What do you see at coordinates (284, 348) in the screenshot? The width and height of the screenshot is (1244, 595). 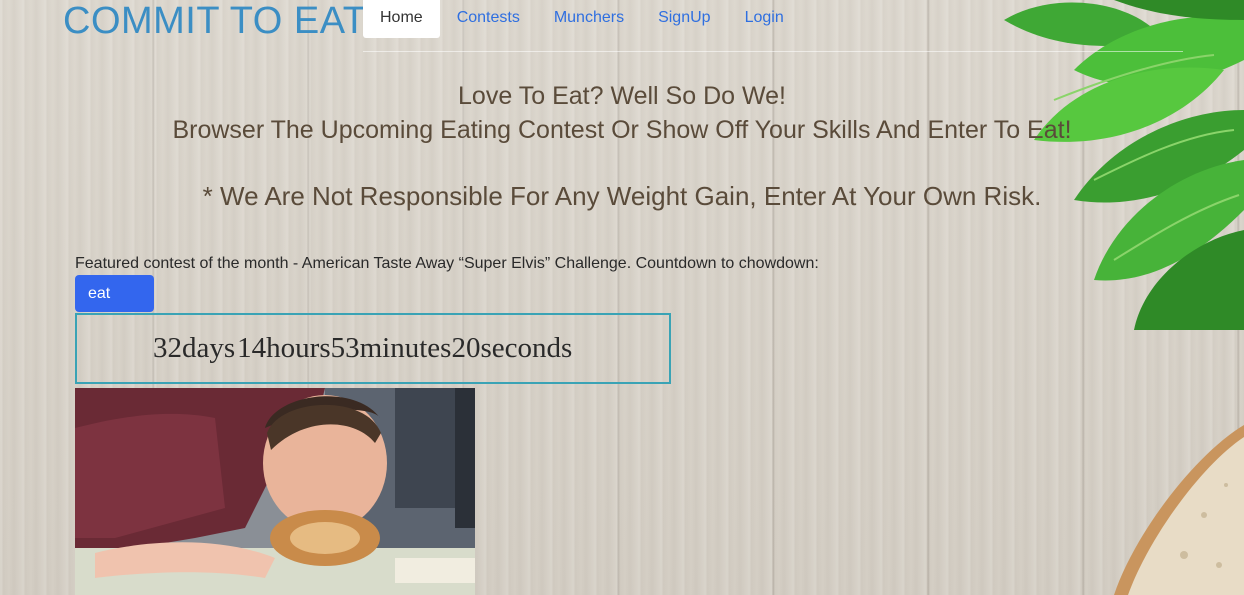 I see `countdown-hours: 14hours` at bounding box center [284, 348].